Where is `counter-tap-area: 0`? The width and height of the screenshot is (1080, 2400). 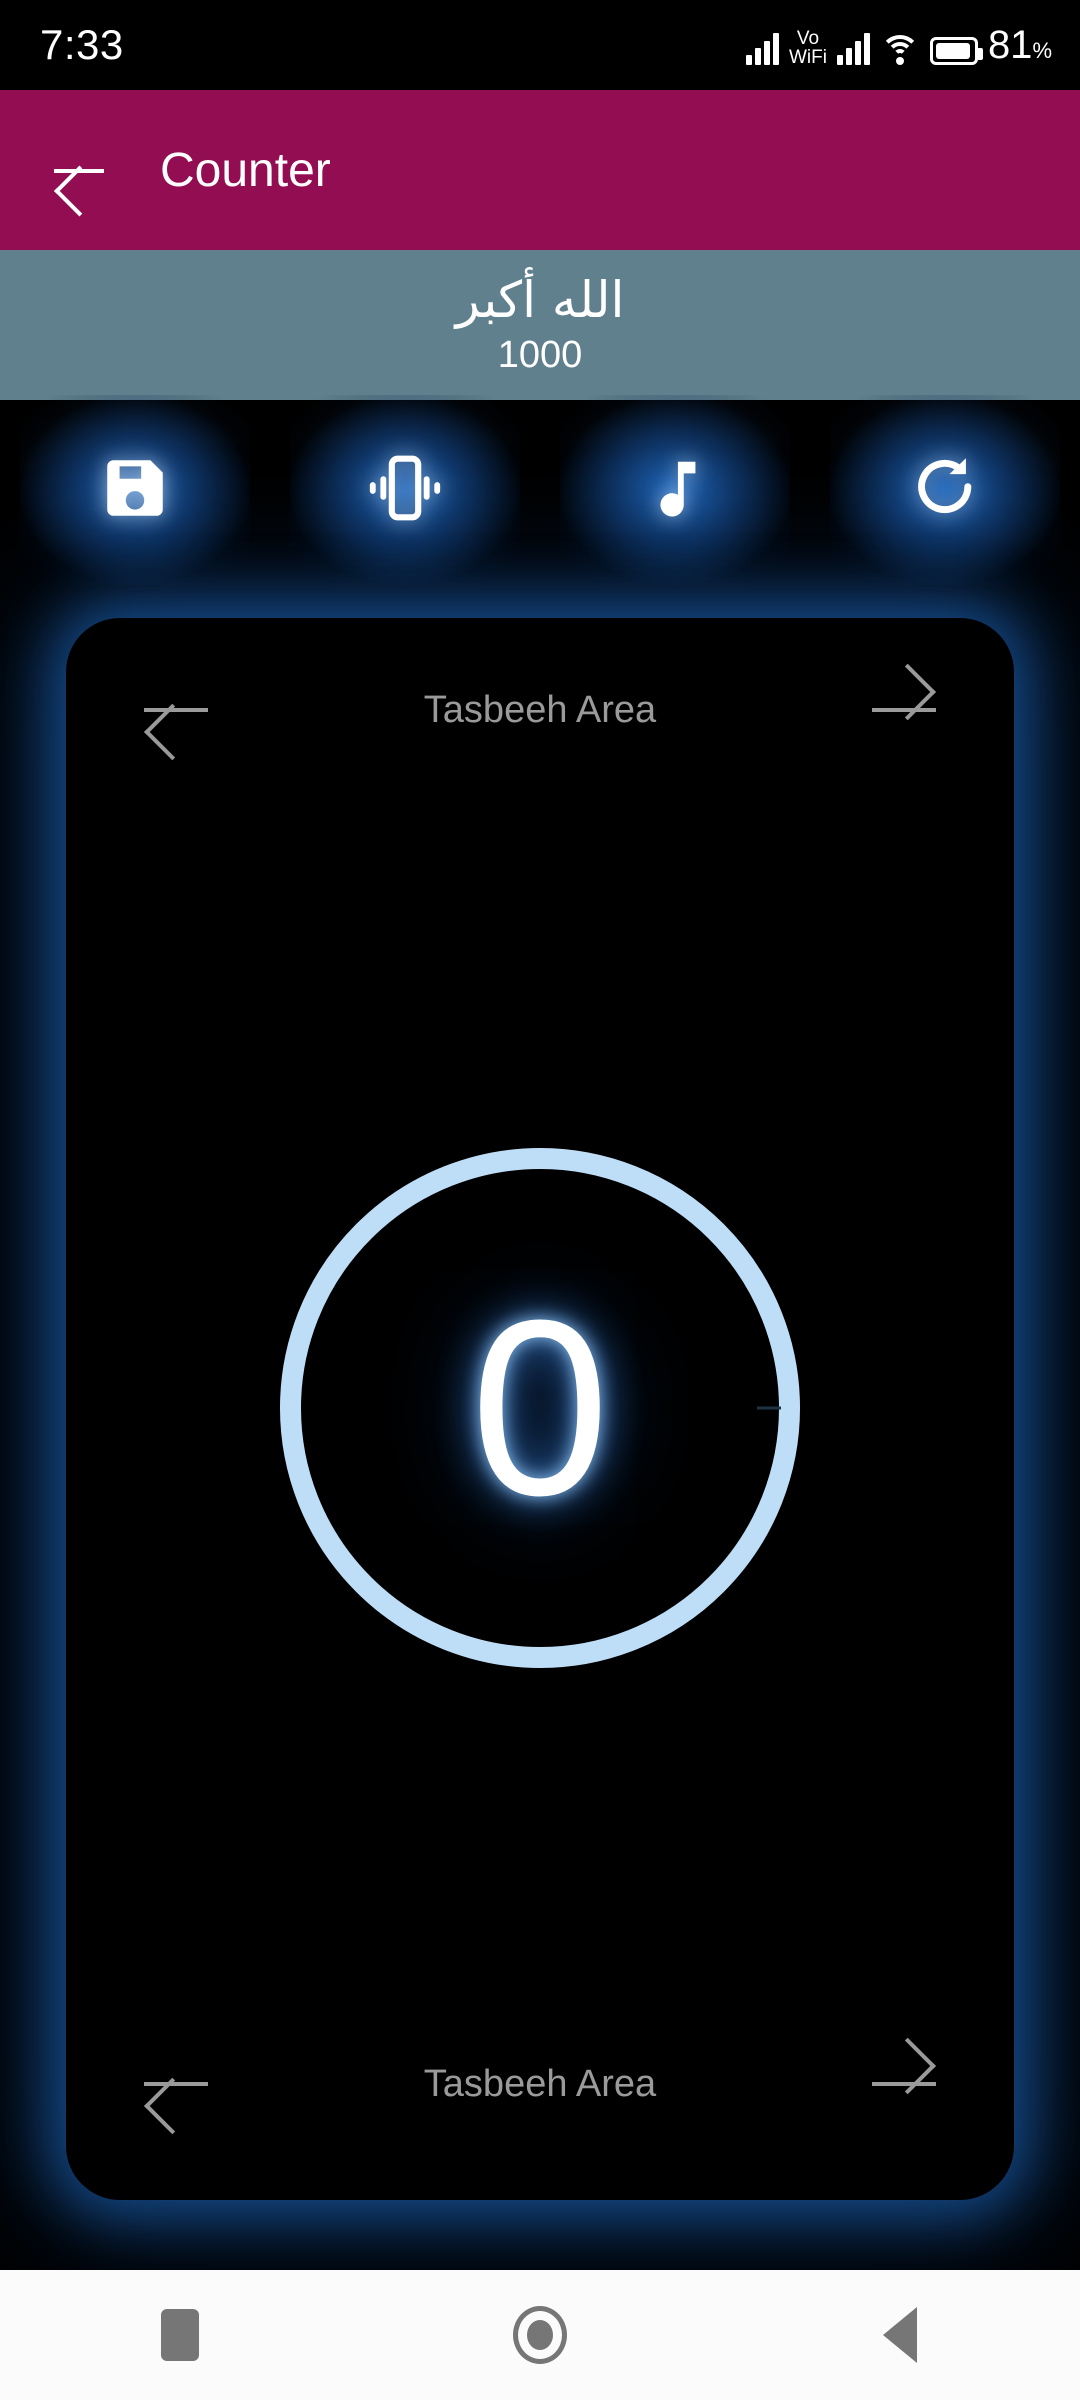 counter-tap-area: 0 is located at coordinates (540, 1408).